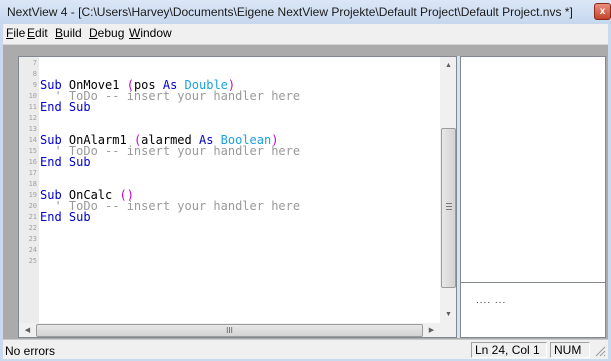 Image resolution: width=611 pixels, height=361 pixels. Describe the element at coordinates (305, 349) in the screenshot. I see `status-bar: No errors Ln 24, Col 1 NUM` at that location.